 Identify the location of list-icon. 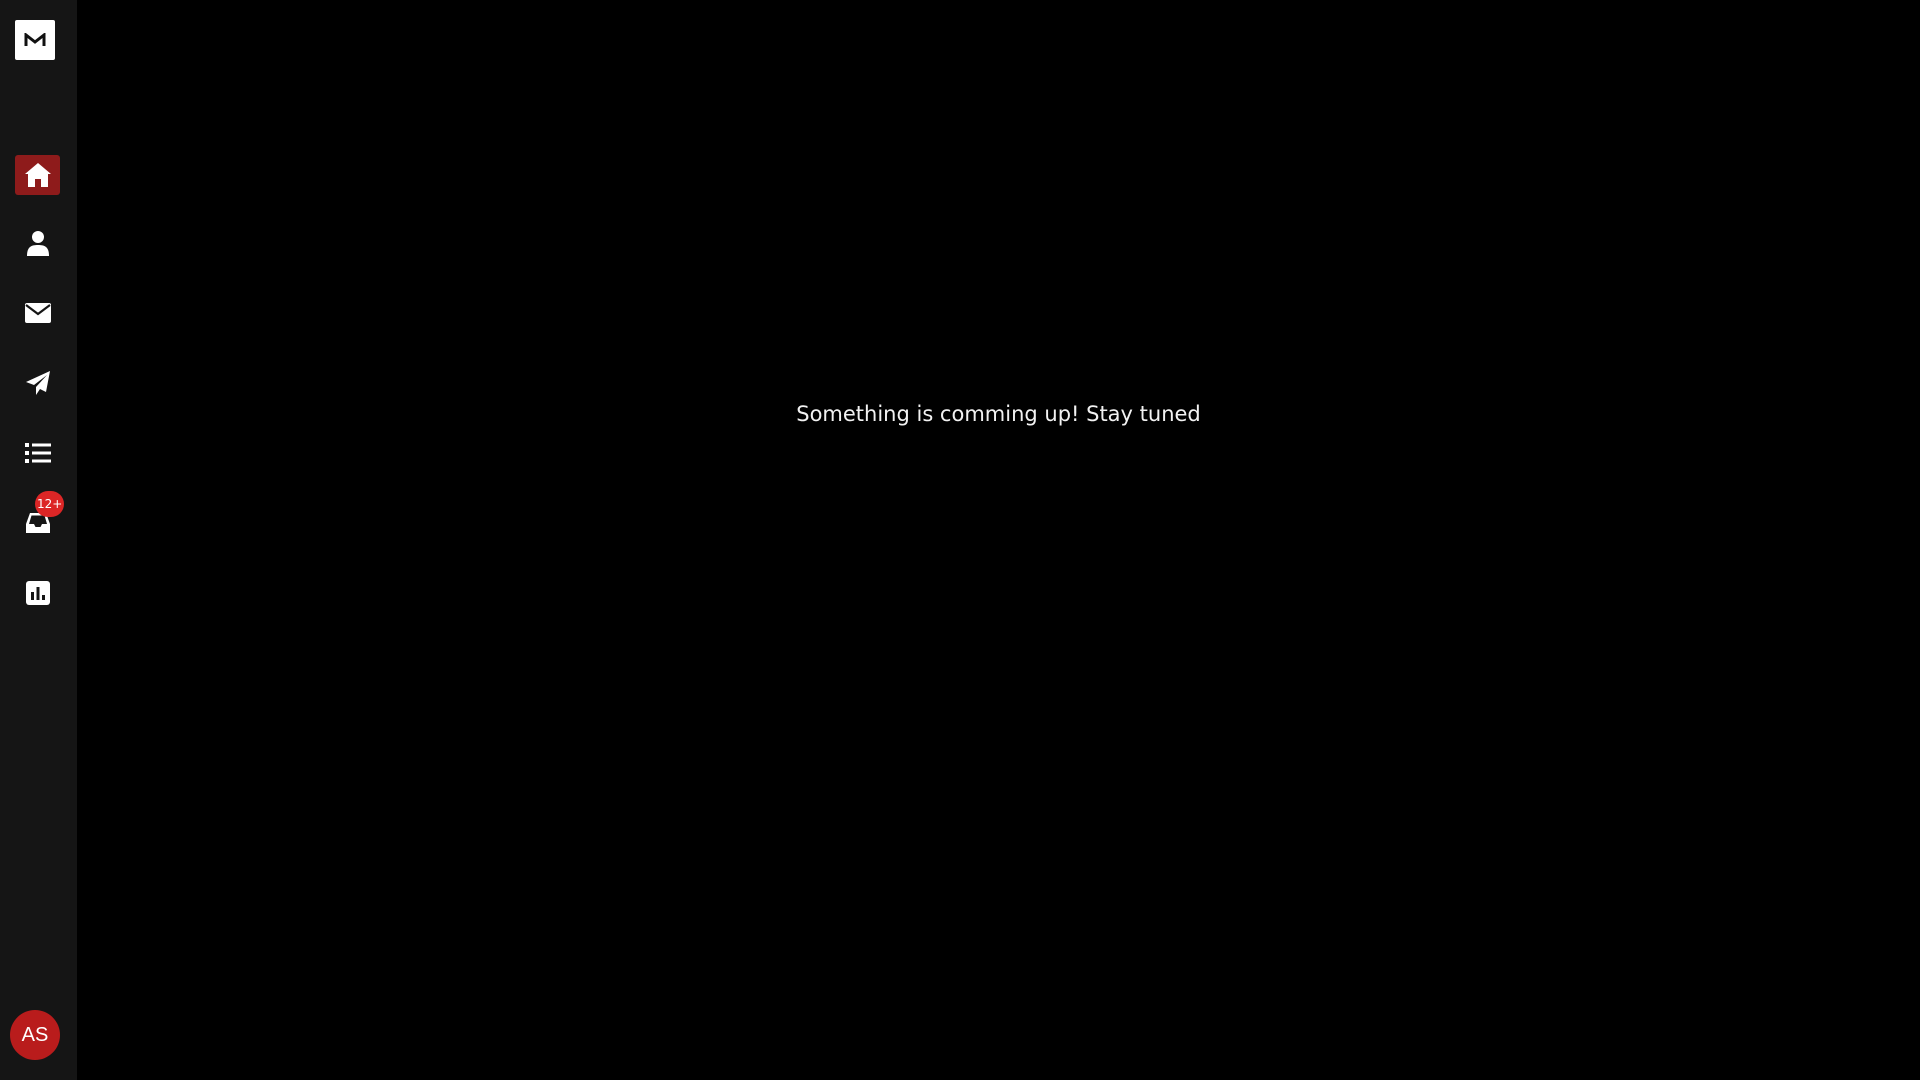
(37, 453).